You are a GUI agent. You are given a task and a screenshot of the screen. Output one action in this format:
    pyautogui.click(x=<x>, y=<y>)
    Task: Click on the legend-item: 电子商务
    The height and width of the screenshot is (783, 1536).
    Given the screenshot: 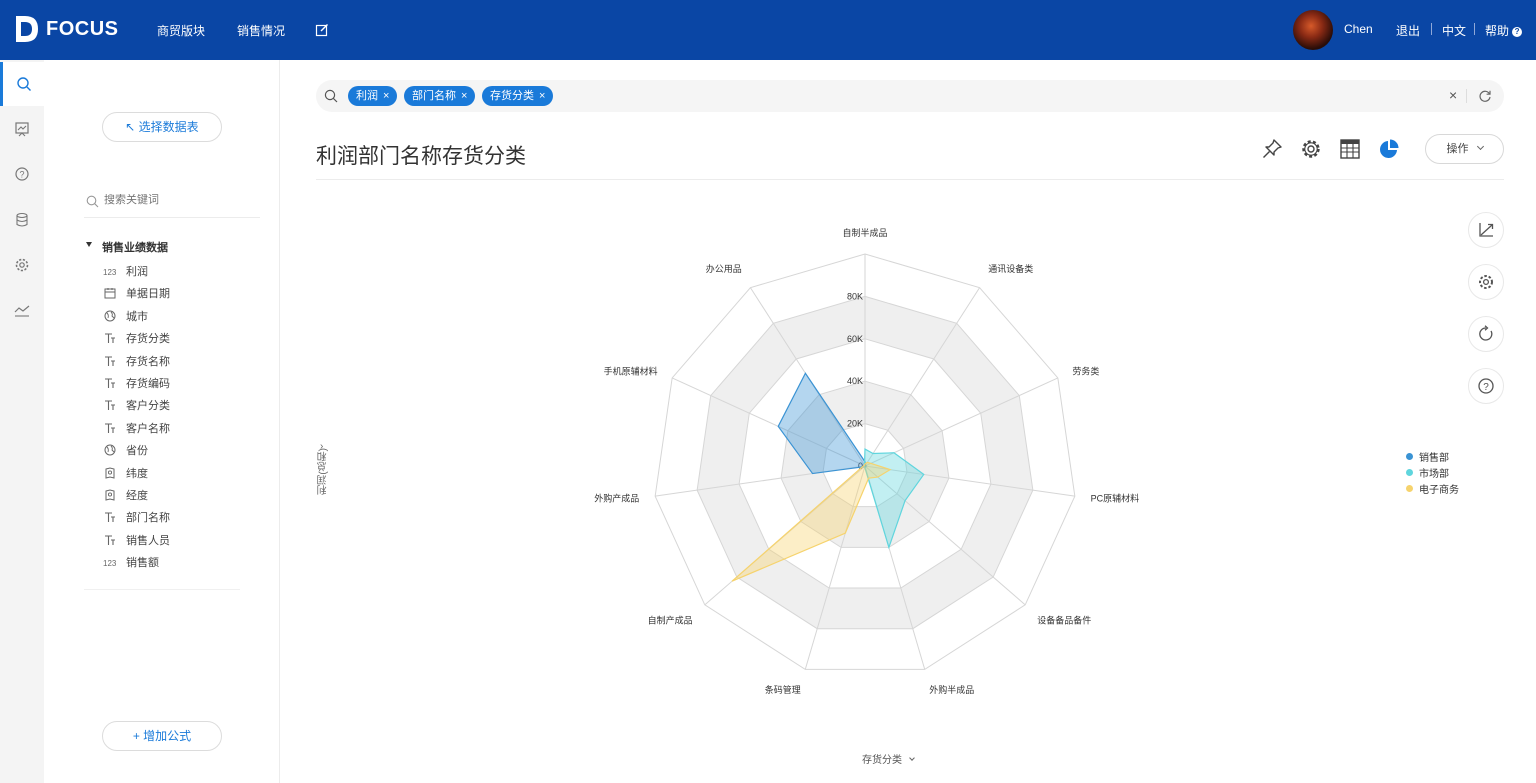 What is the action you would take?
    pyautogui.click(x=1432, y=488)
    